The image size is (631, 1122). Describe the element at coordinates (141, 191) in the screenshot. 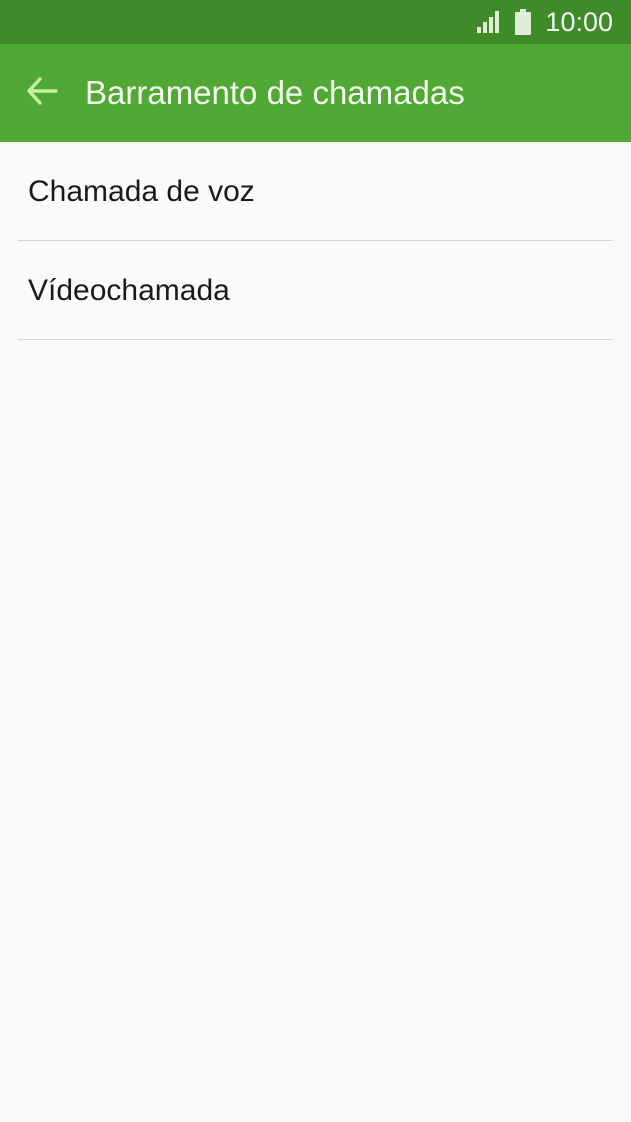

I see `list-item-label: Chamada de voz` at that location.